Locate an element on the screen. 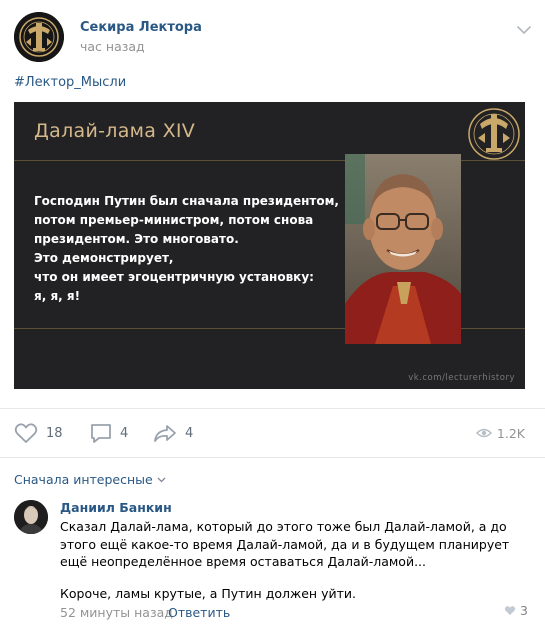 This screenshot has height=625, width=545. share-count: 4 is located at coordinates (189, 433).